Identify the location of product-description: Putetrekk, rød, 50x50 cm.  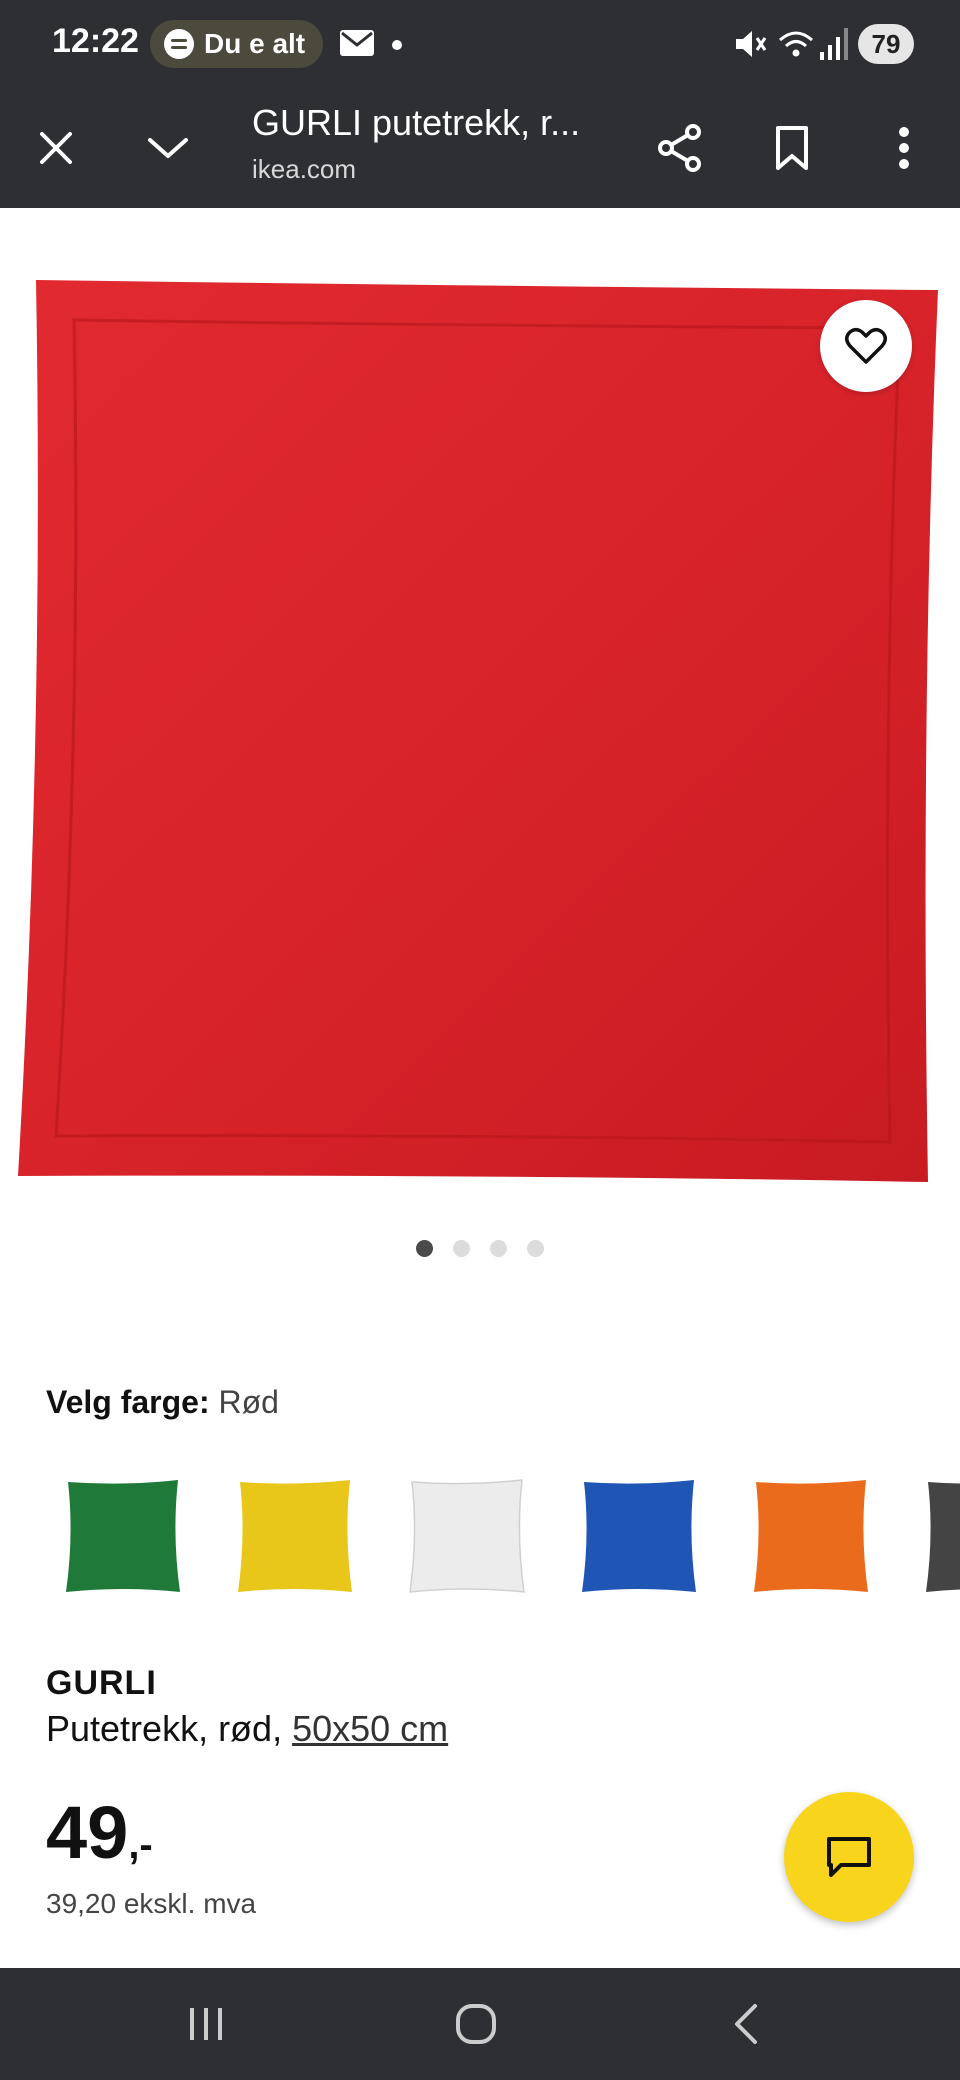
(247, 1729).